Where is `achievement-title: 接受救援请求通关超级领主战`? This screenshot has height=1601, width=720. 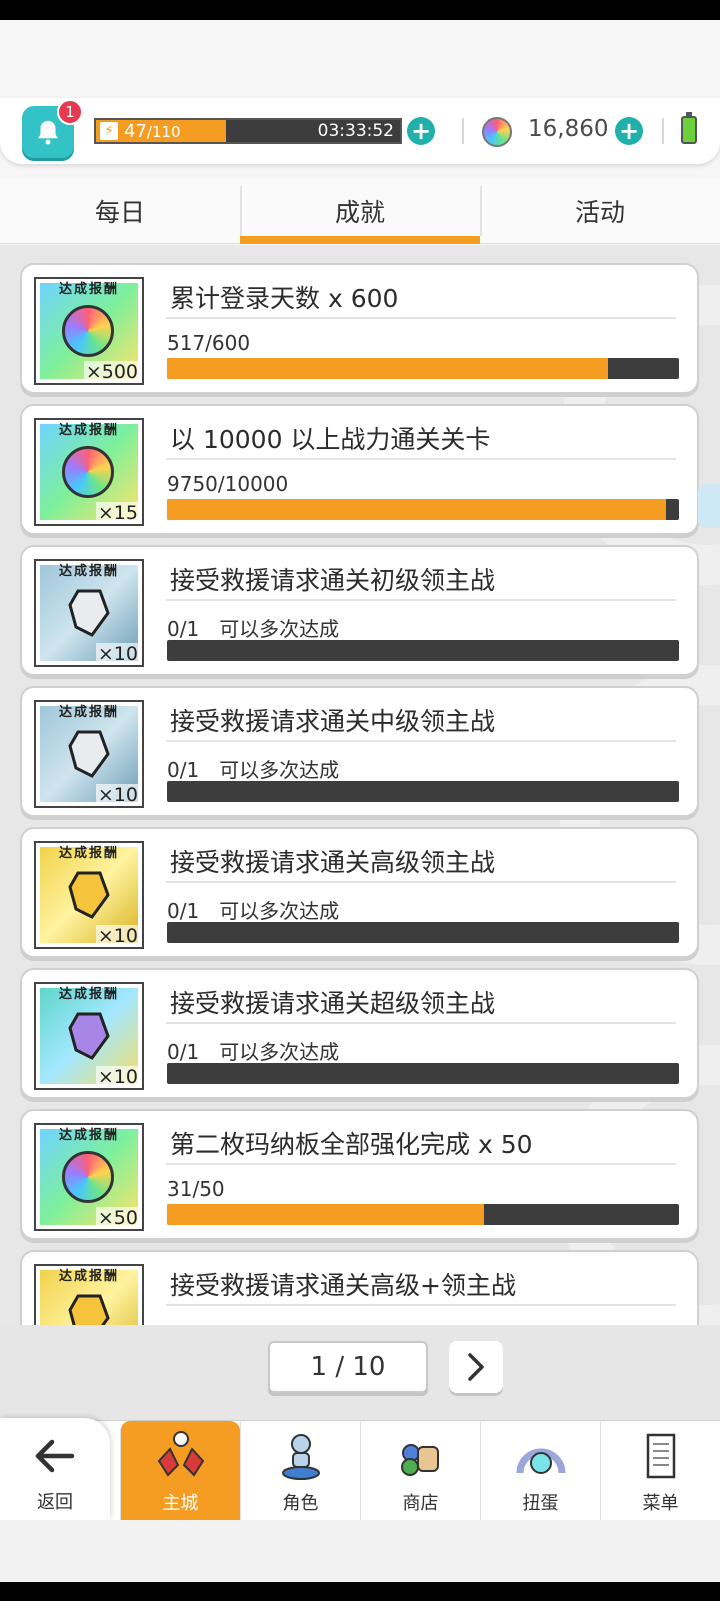 achievement-title: 接受救援请求通关超级领主战 is located at coordinates (333, 1003).